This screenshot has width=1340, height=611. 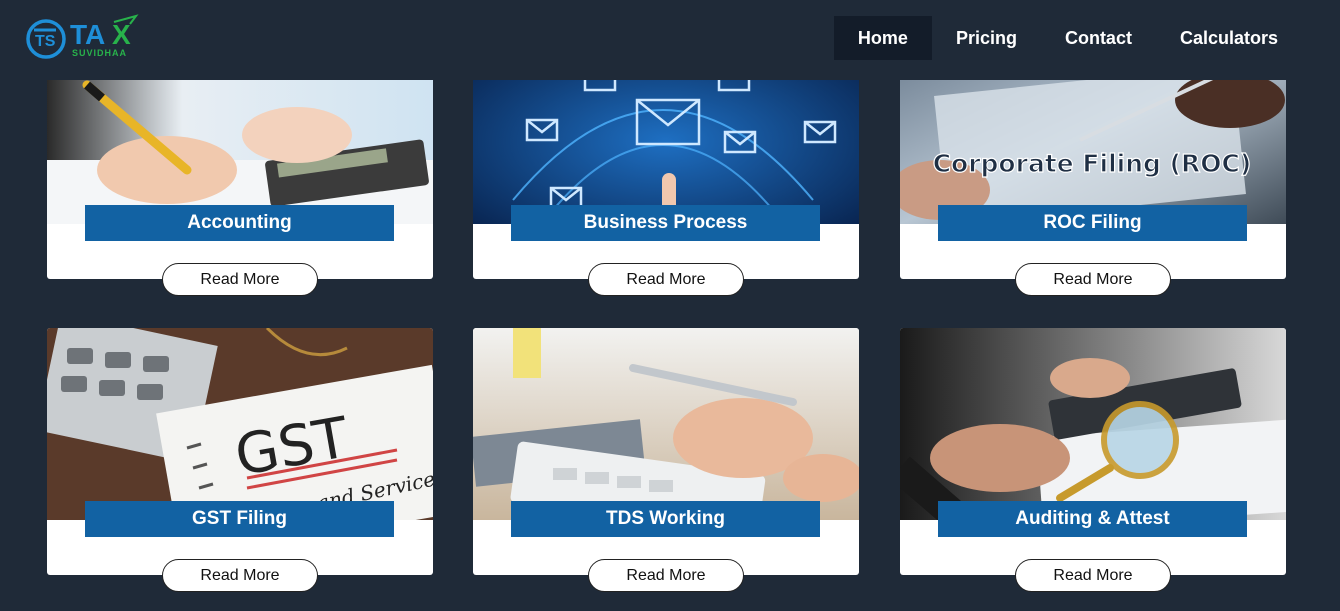 What do you see at coordinates (45, 41) in the screenshot?
I see `svg-text: TS` at bounding box center [45, 41].